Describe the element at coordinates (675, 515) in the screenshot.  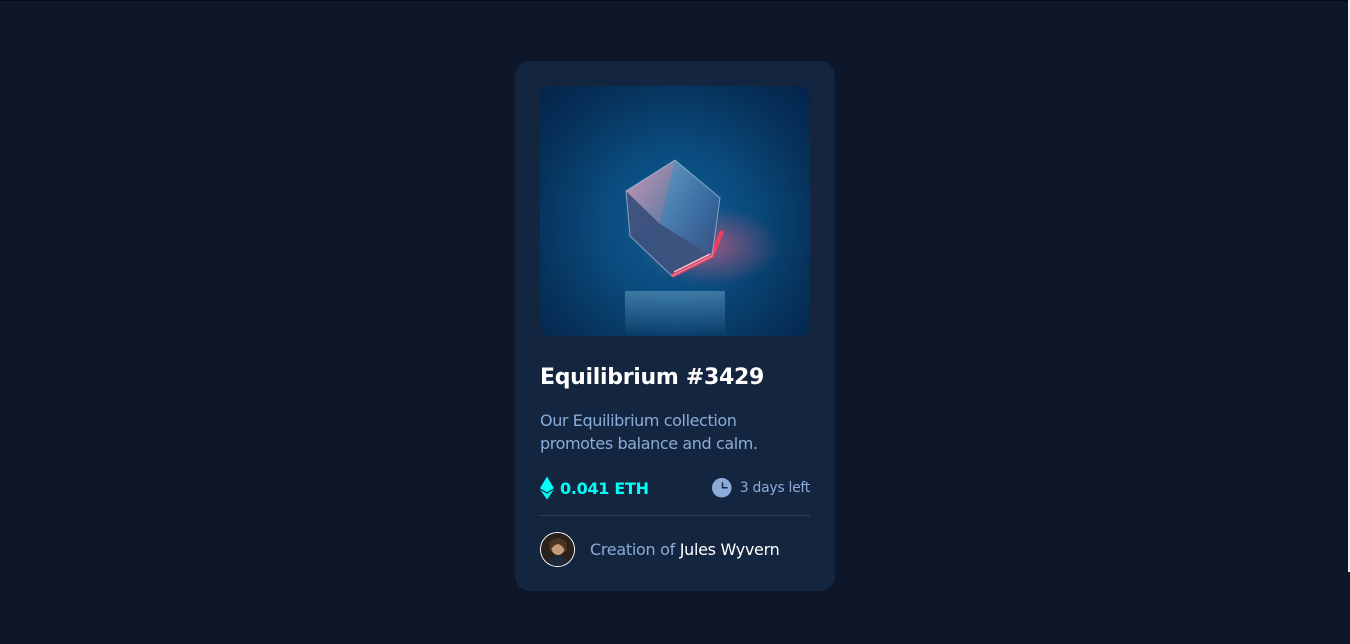
I see `divider` at that location.